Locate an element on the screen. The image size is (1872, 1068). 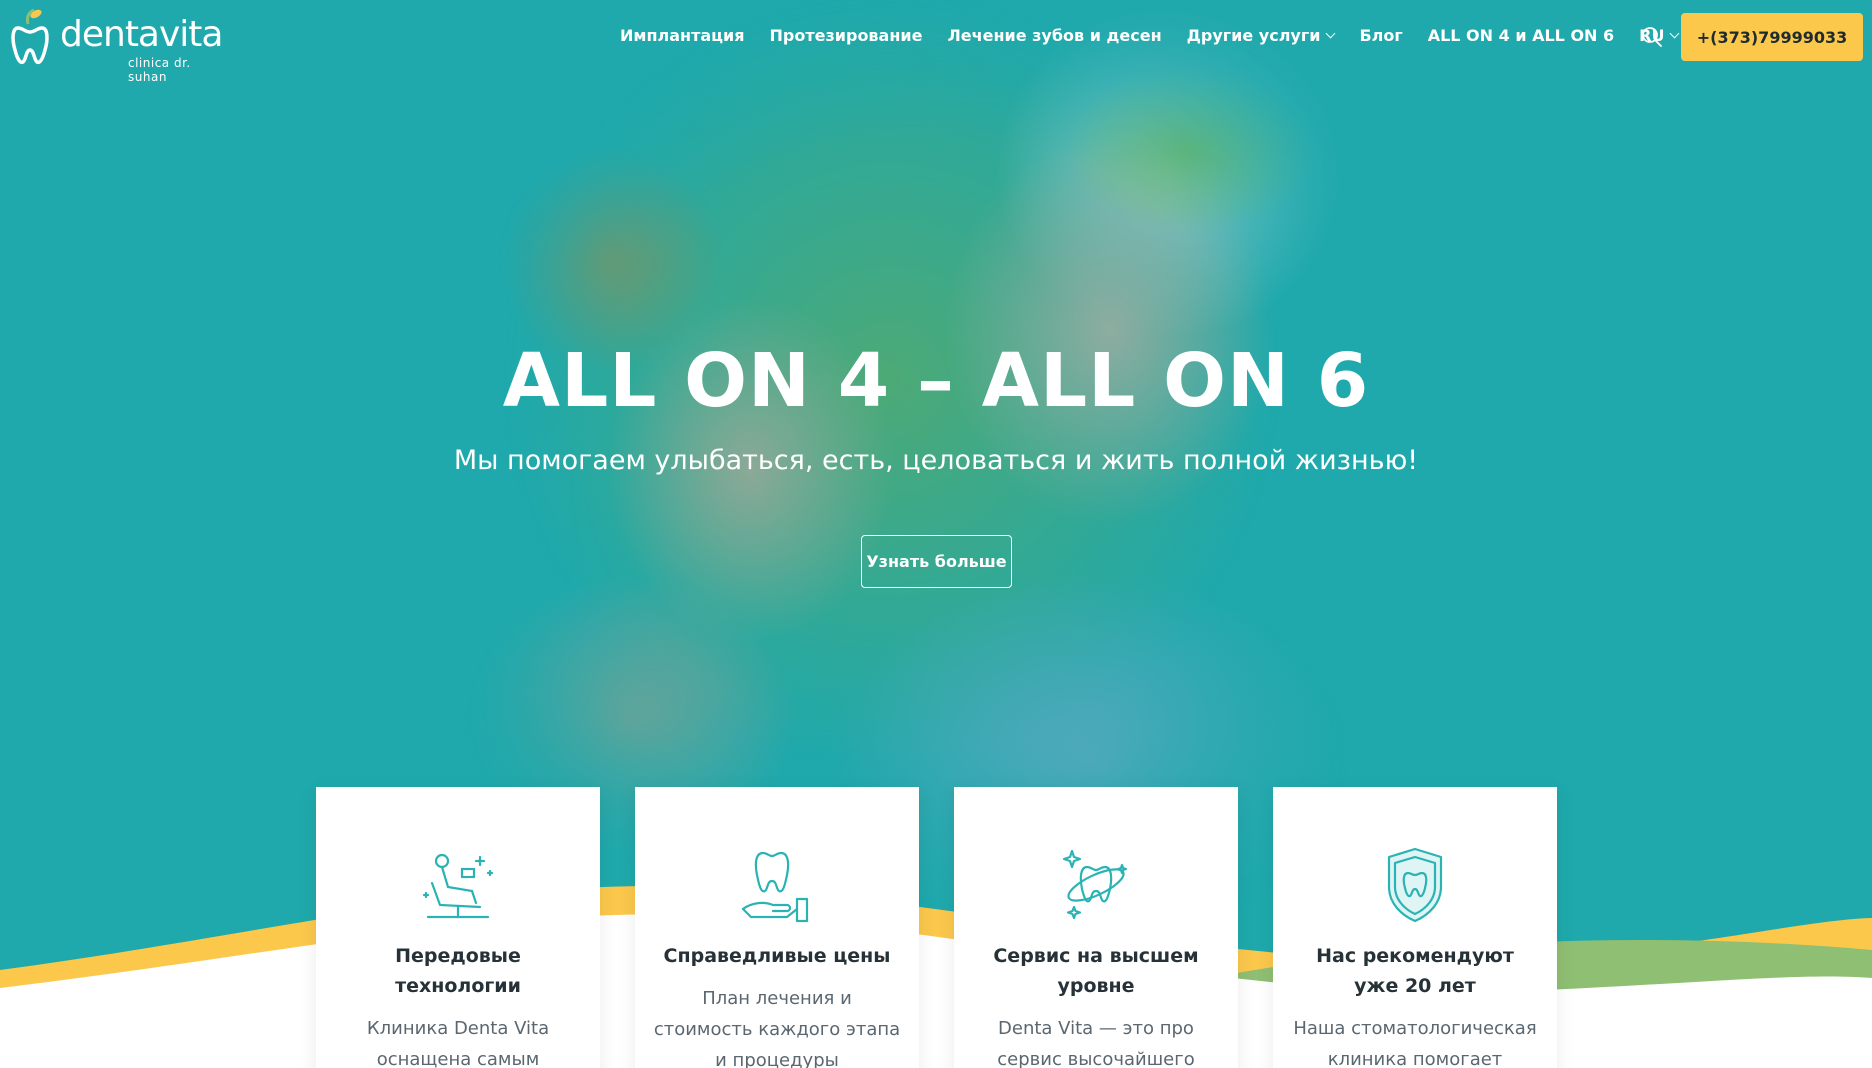
nav-item-all-on: ALL ON 4 и ALL ON 6 is located at coordinates (1521, 35).